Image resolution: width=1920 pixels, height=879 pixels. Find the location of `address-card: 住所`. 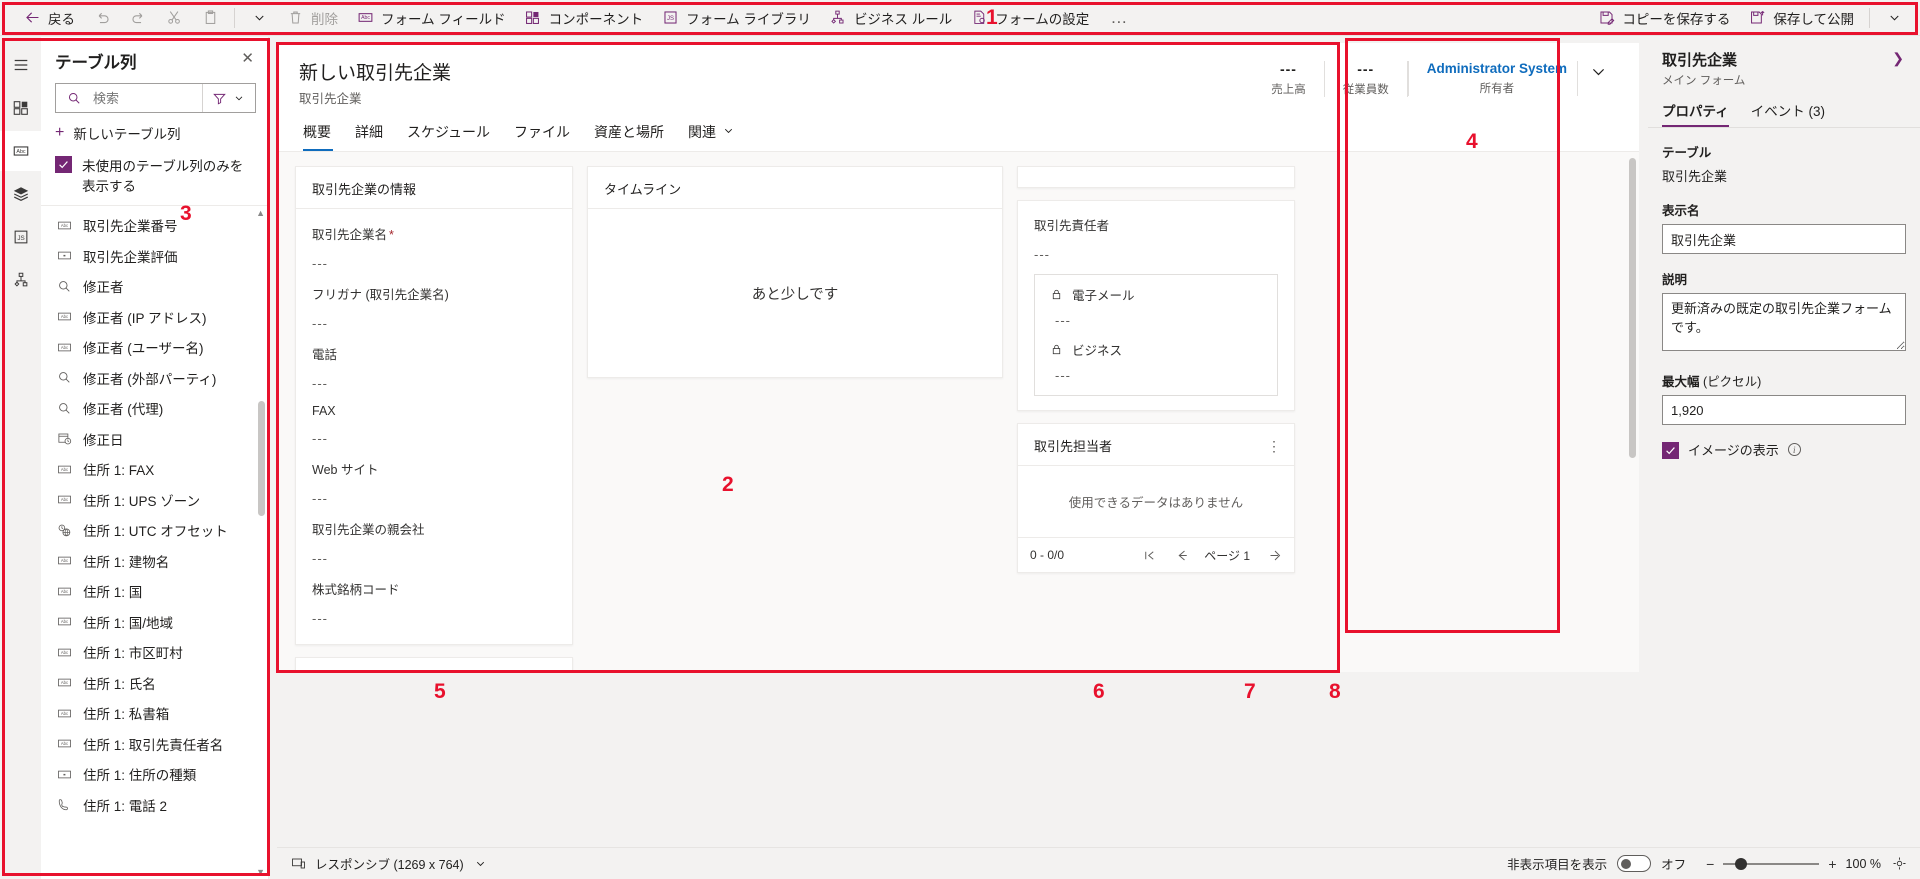

address-card: 住所 is located at coordinates (434, 664).